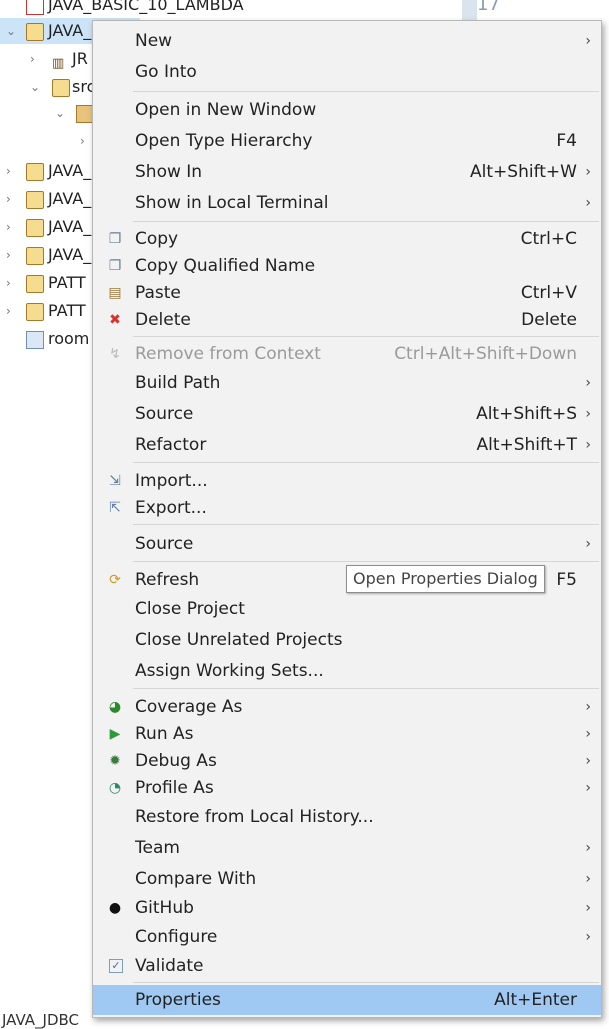 Image resolution: width=609 pixels, height=1029 pixels. I want to click on menu-item-close-unrelated-projects: Close Unrelated Projects, so click(347, 640).